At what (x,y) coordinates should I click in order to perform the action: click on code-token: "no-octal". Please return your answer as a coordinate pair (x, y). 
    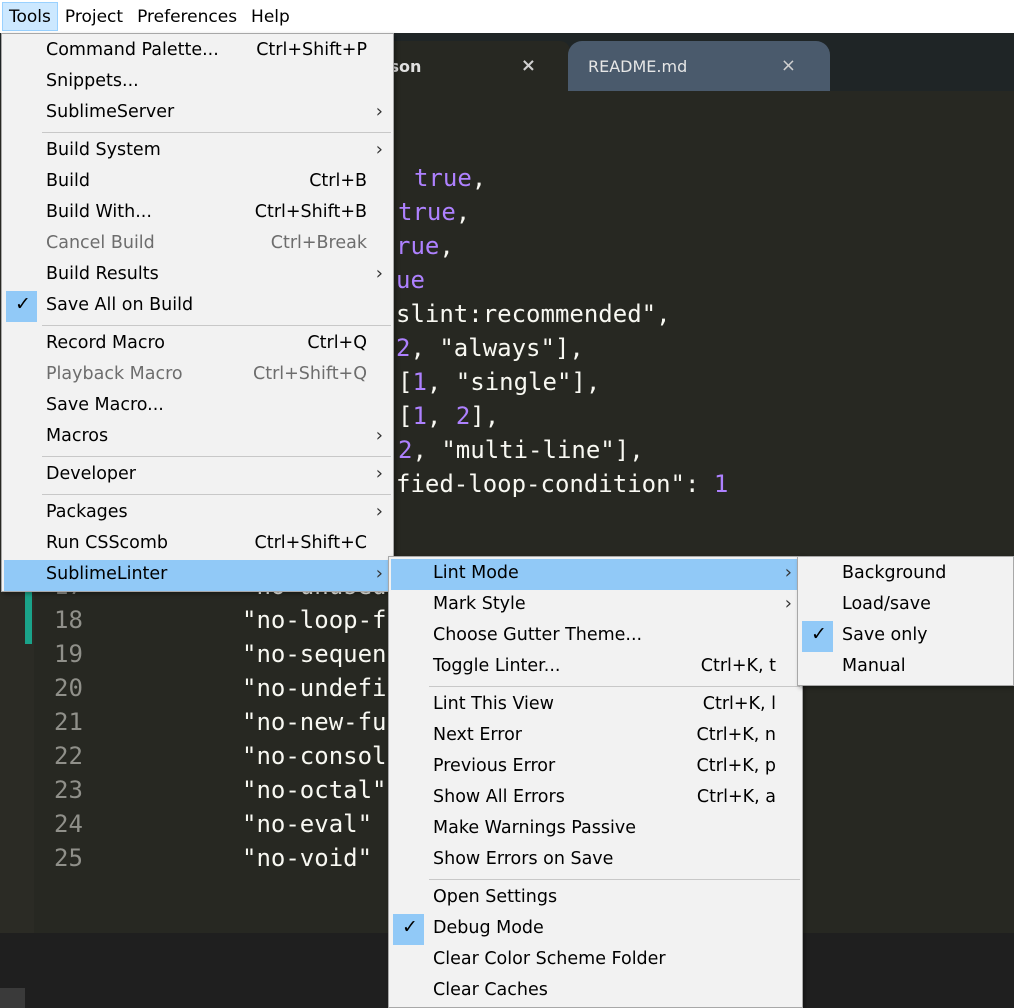
    Looking at the image, I should click on (314, 790).